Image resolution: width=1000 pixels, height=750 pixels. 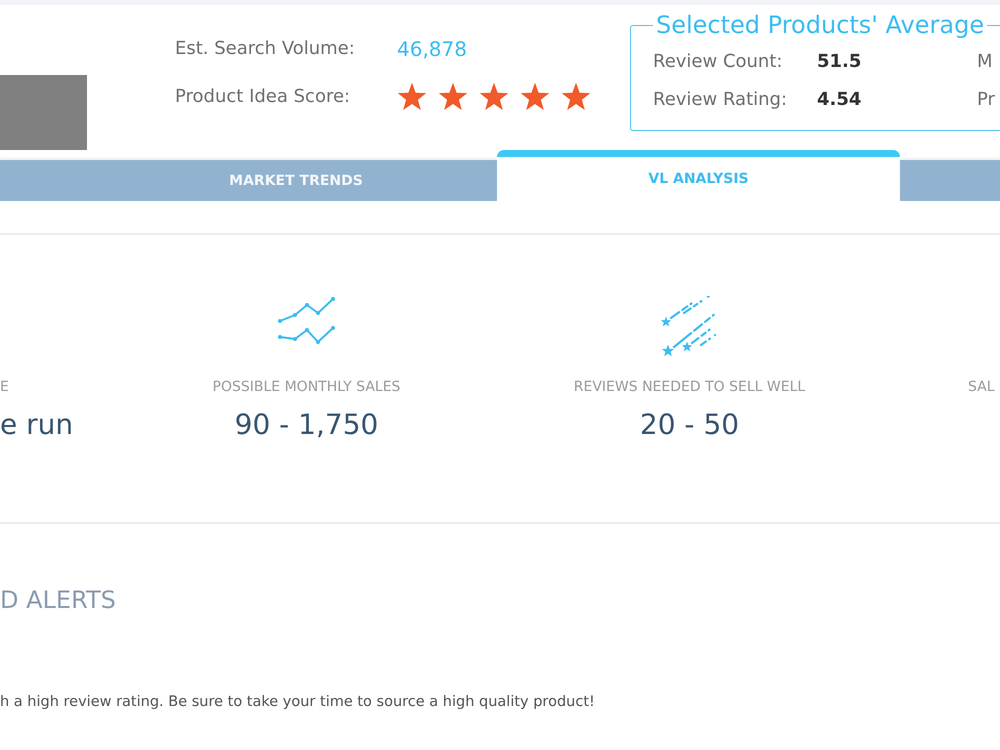 I want to click on line-chart-icon, so click(x=306, y=320).